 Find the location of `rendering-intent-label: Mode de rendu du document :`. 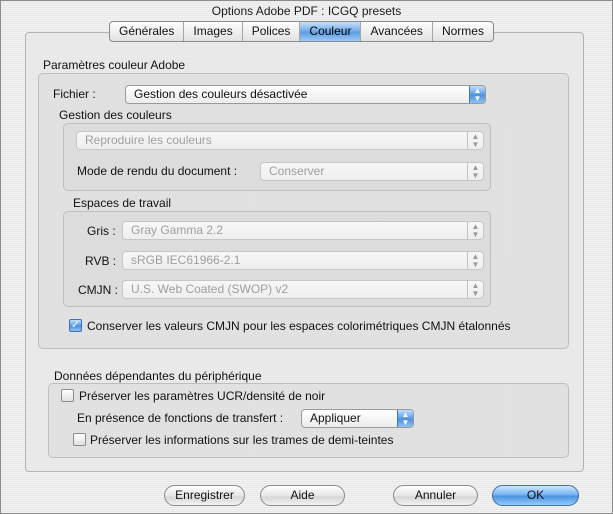

rendering-intent-label: Mode de rendu du document : is located at coordinates (157, 171).